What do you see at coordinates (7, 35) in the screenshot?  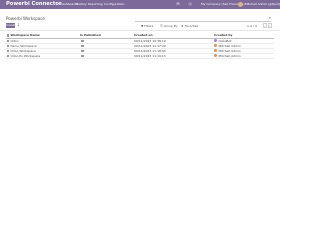 I see `select-all-checkbox` at bounding box center [7, 35].